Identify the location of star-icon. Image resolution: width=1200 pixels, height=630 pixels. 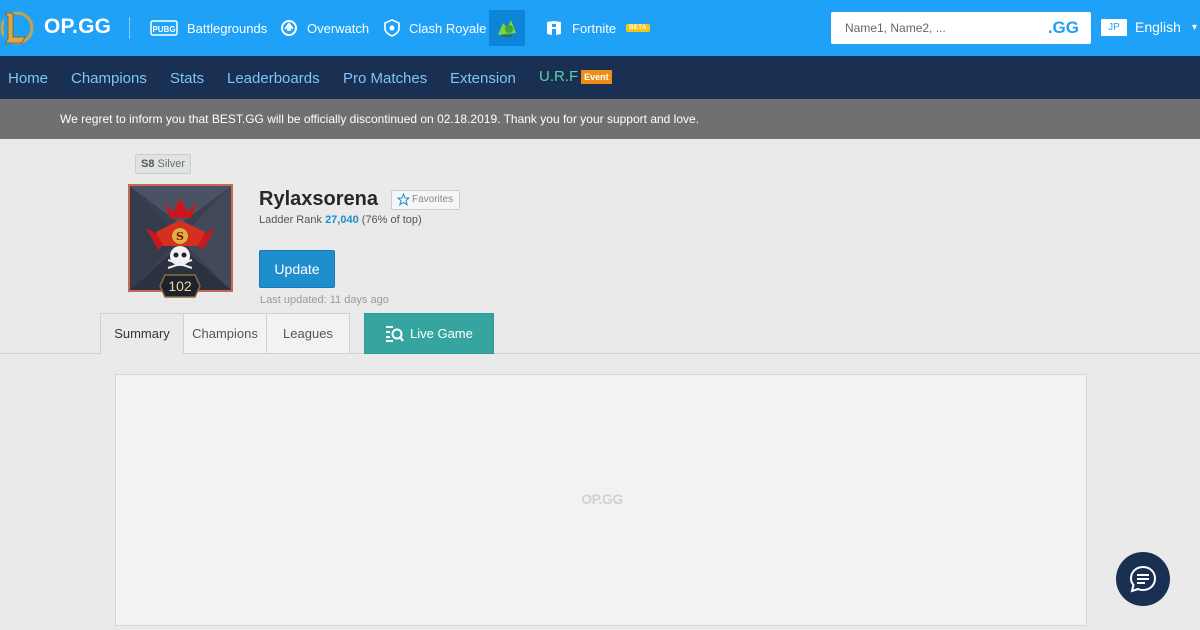
(403, 199).